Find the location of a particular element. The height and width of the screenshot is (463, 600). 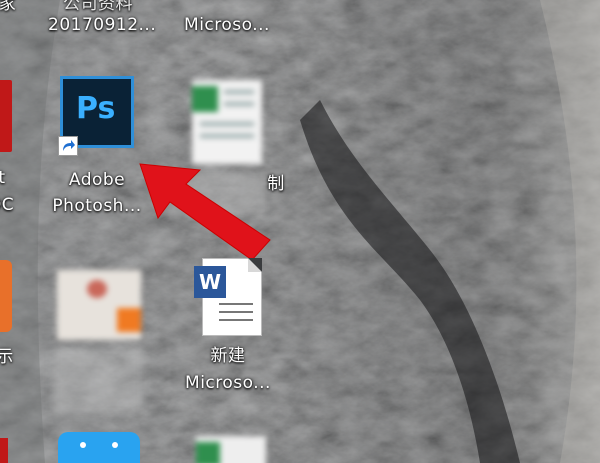

top-left-icon-label: 资料家 is located at coordinates (15, 7).